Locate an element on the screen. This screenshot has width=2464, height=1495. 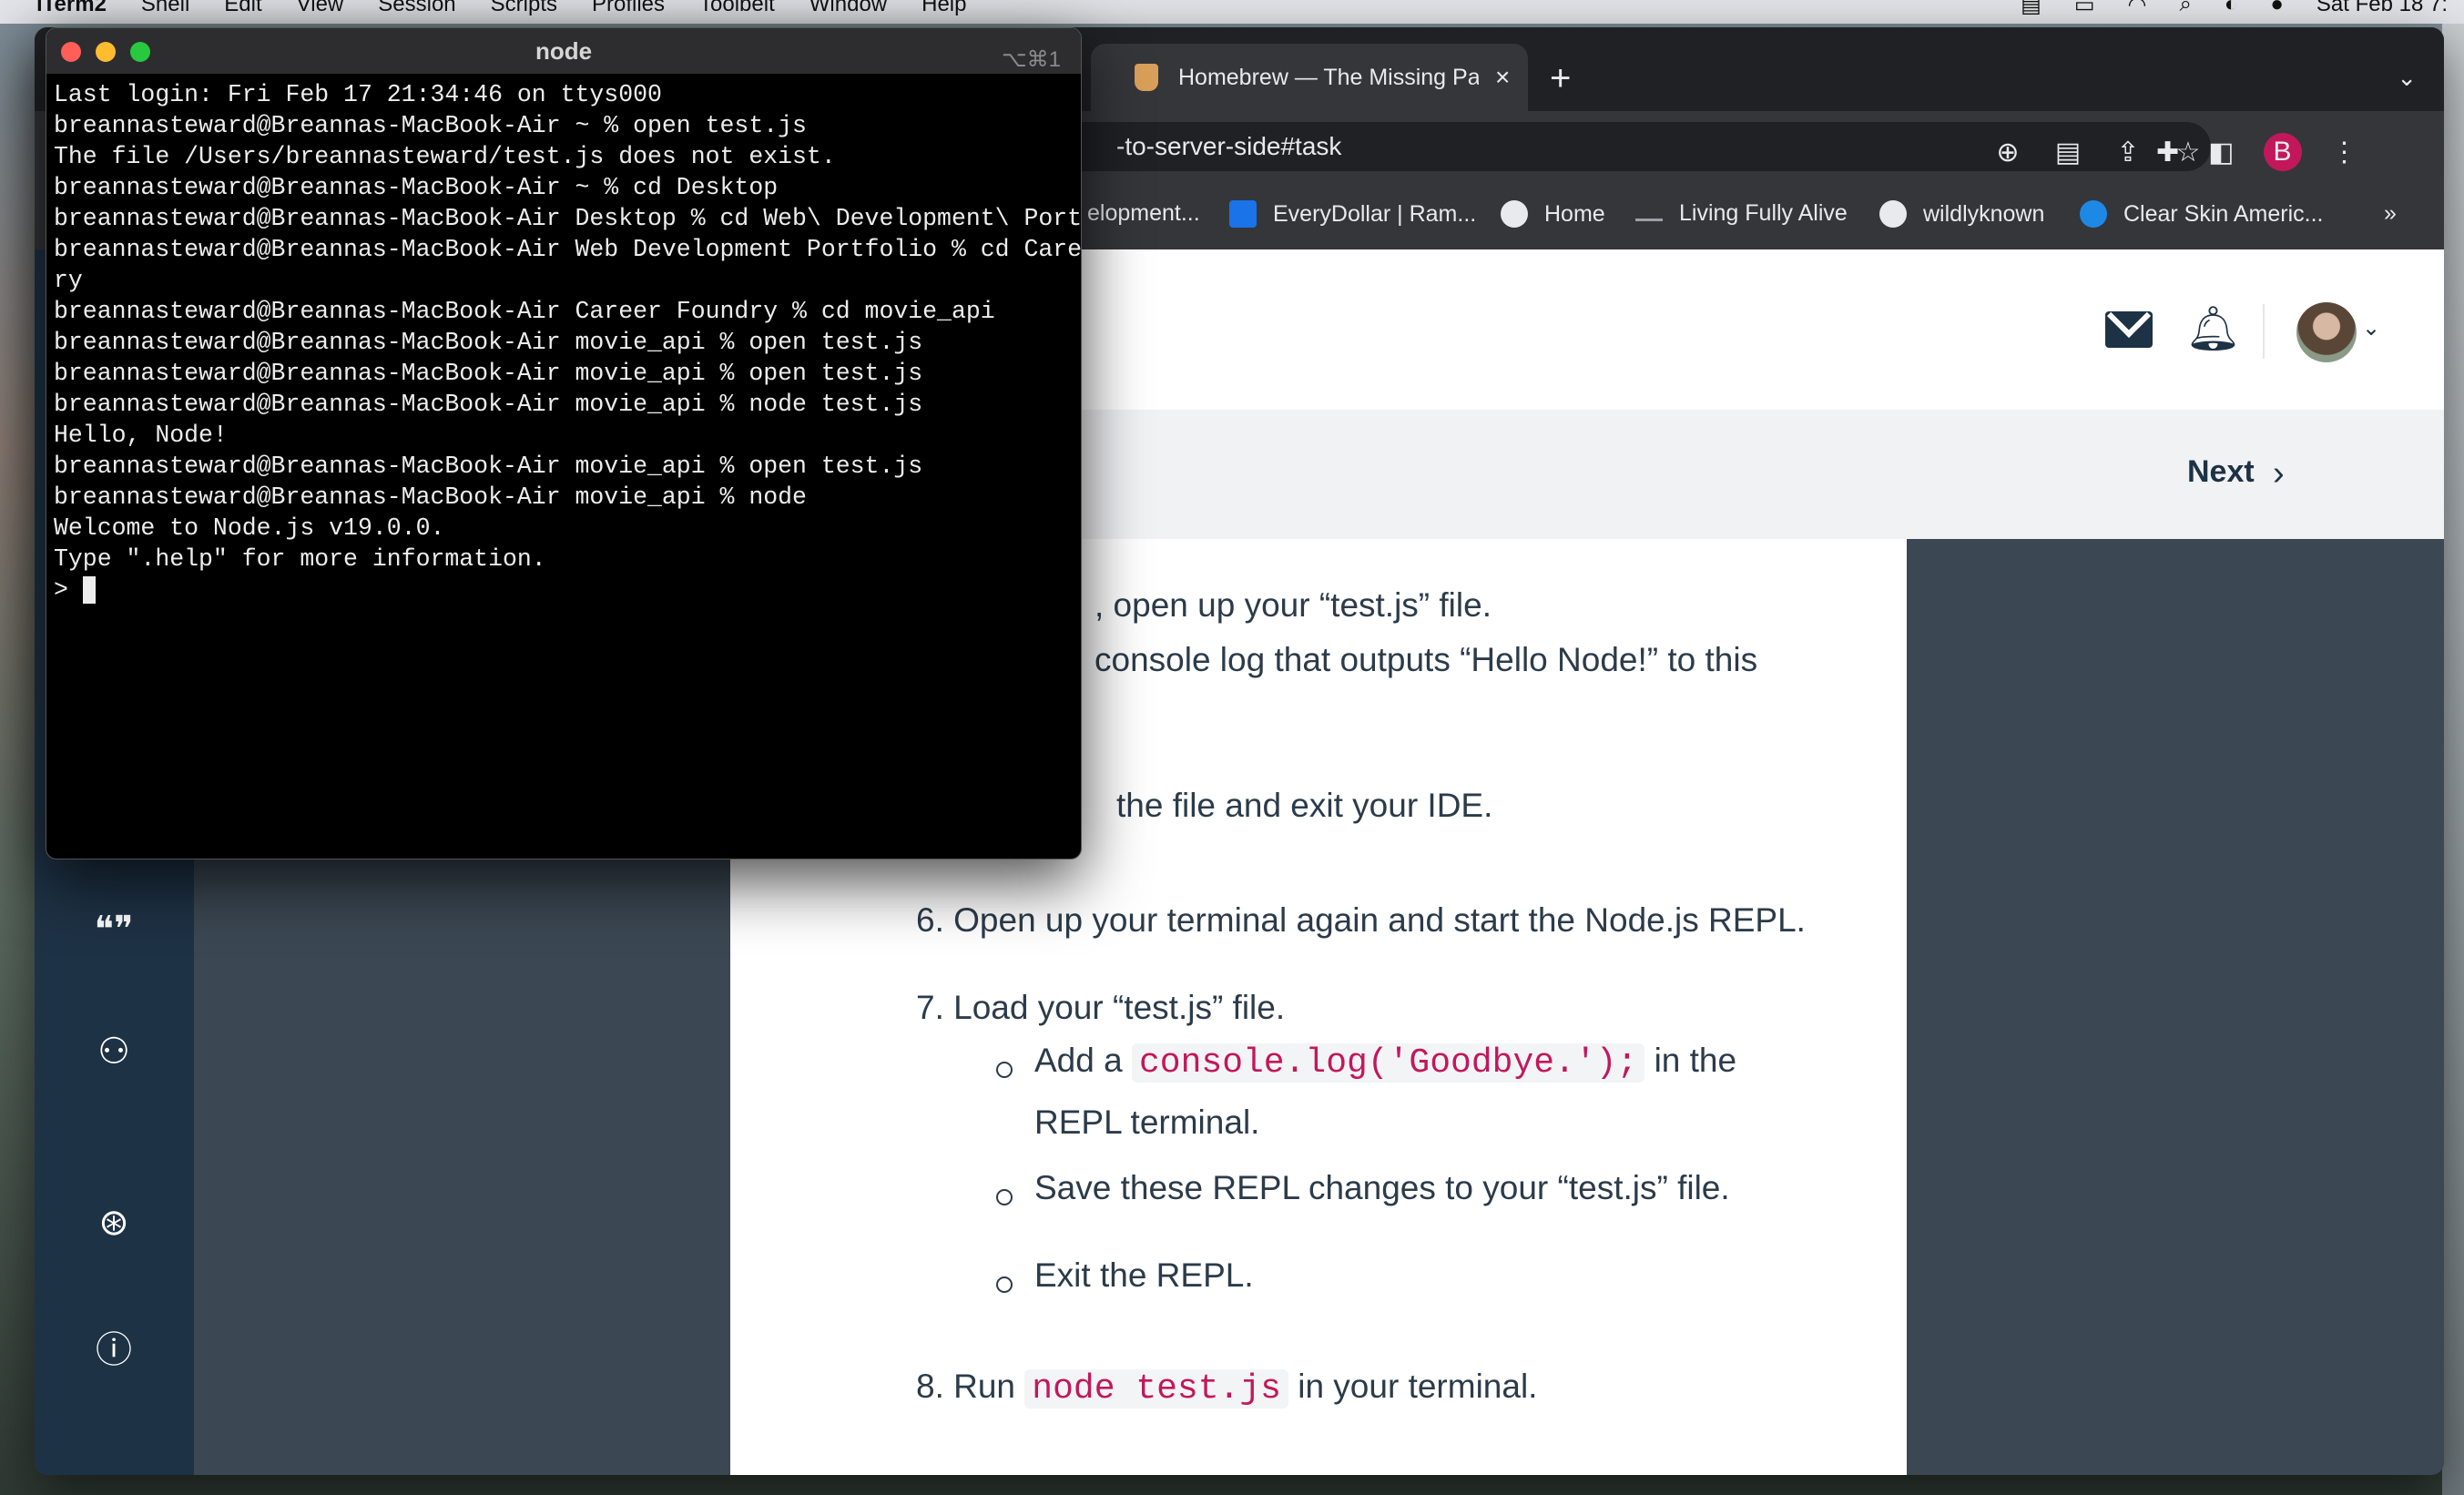
terminal-title-bar: node ⌥⌘1 is located at coordinates (563, 51).